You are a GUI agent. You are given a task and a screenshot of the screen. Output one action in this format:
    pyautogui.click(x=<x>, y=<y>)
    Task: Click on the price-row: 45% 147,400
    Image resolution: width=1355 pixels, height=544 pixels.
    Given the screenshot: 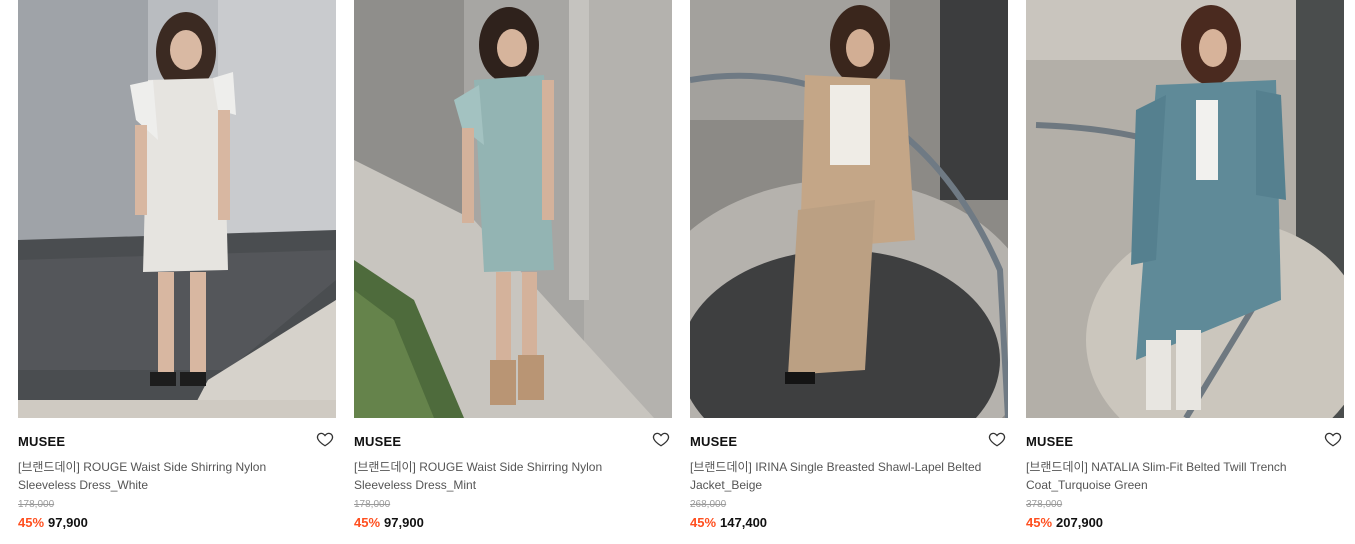 What is the action you would take?
    pyautogui.click(x=849, y=522)
    